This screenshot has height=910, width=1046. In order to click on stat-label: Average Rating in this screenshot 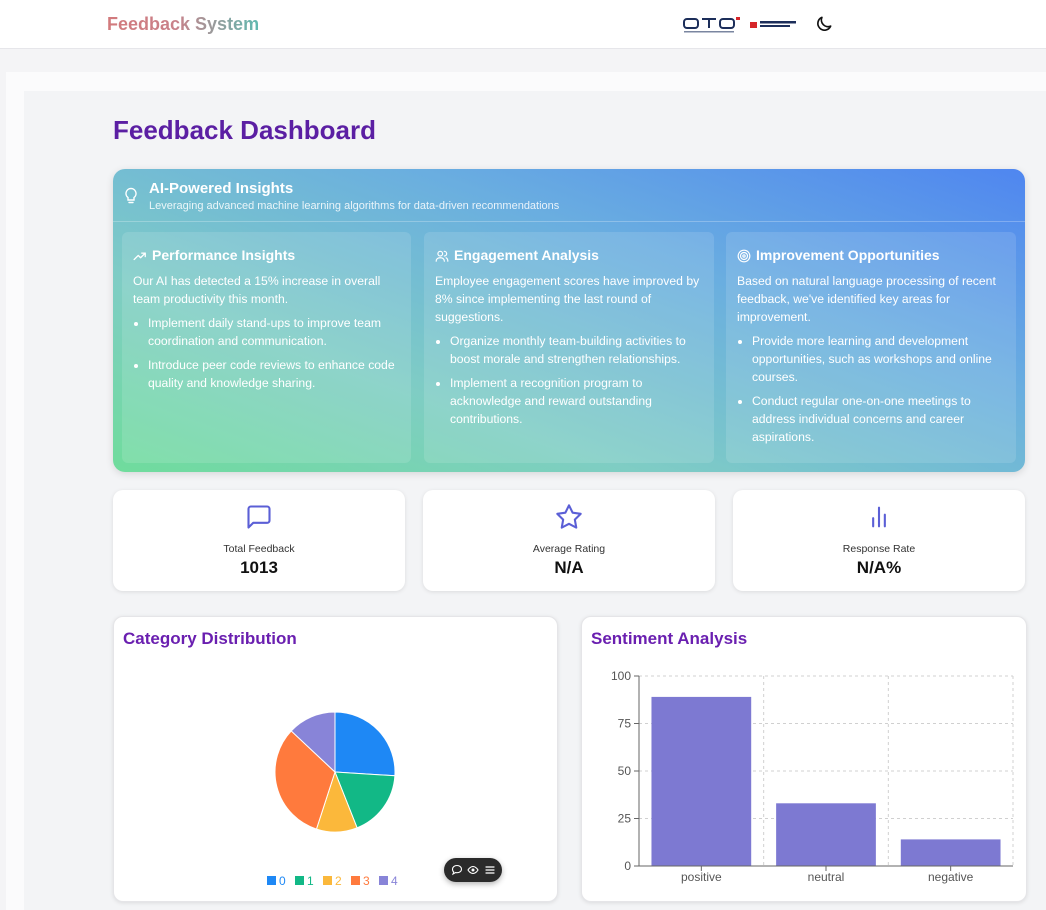, I will do `click(569, 549)`.